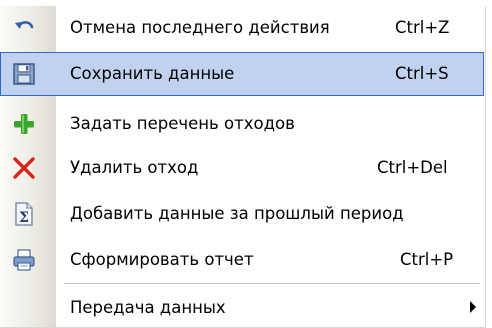  I want to click on menu-item-shortcut: Ctrl+P, so click(427, 259).